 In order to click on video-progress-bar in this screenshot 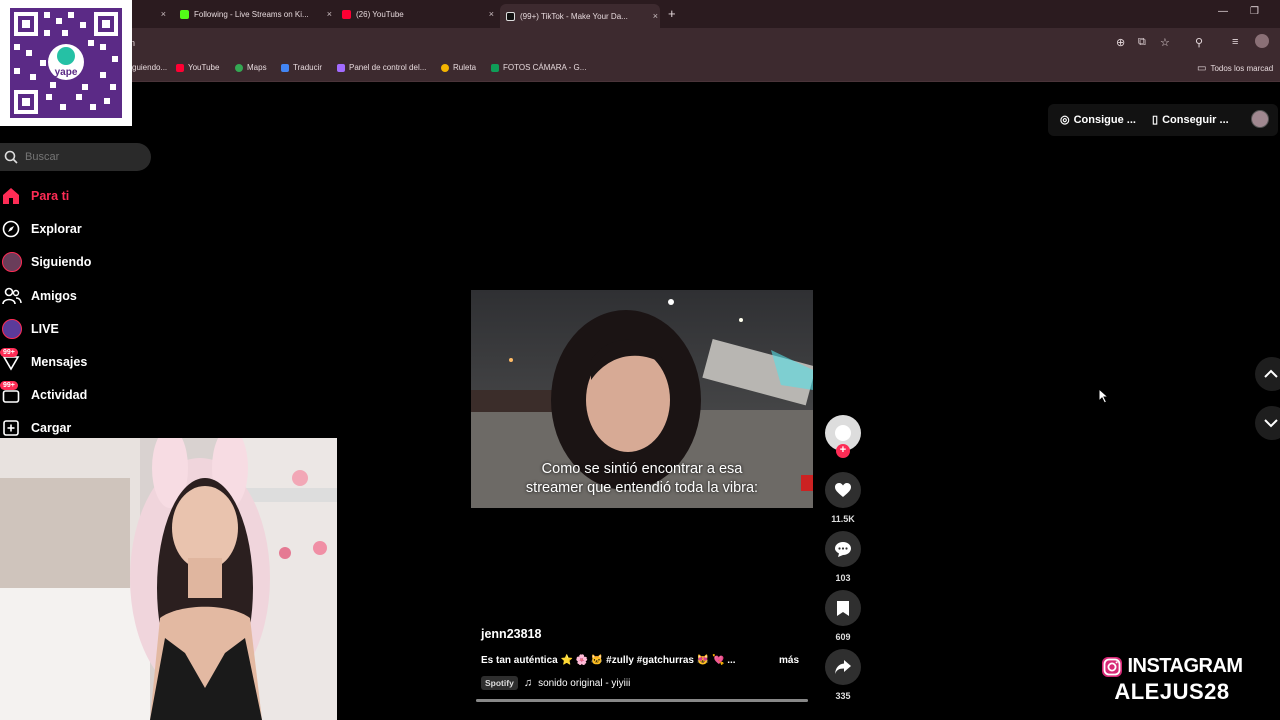, I will do `click(642, 700)`.